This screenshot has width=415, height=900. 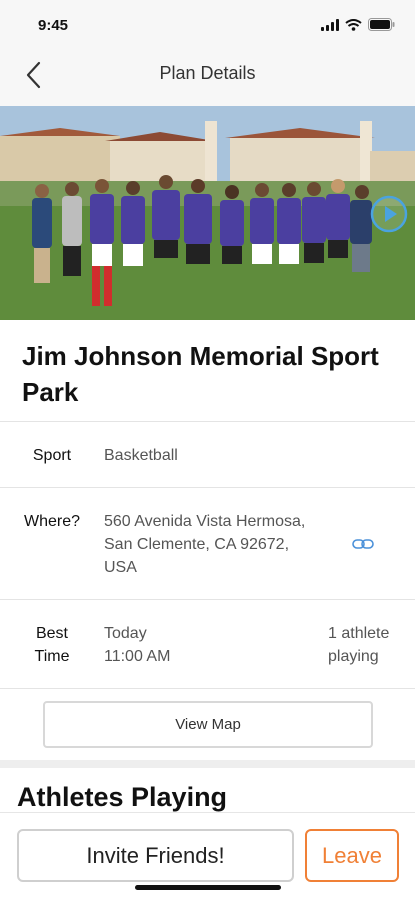 What do you see at coordinates (125, 633) in the screenshot?
I see `time-day: Today` at bounding box center [125, 633].